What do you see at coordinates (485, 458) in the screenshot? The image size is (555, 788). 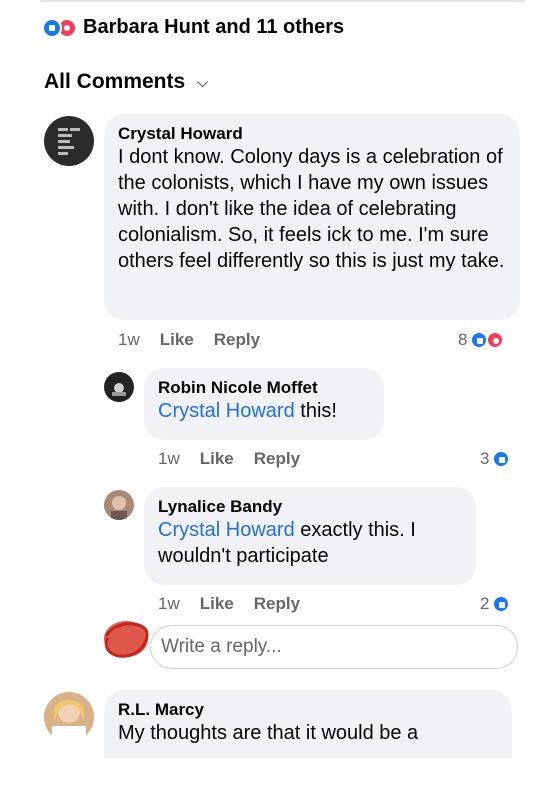 I see `reaction-count-value: 3` at bounding box center [485, 458].